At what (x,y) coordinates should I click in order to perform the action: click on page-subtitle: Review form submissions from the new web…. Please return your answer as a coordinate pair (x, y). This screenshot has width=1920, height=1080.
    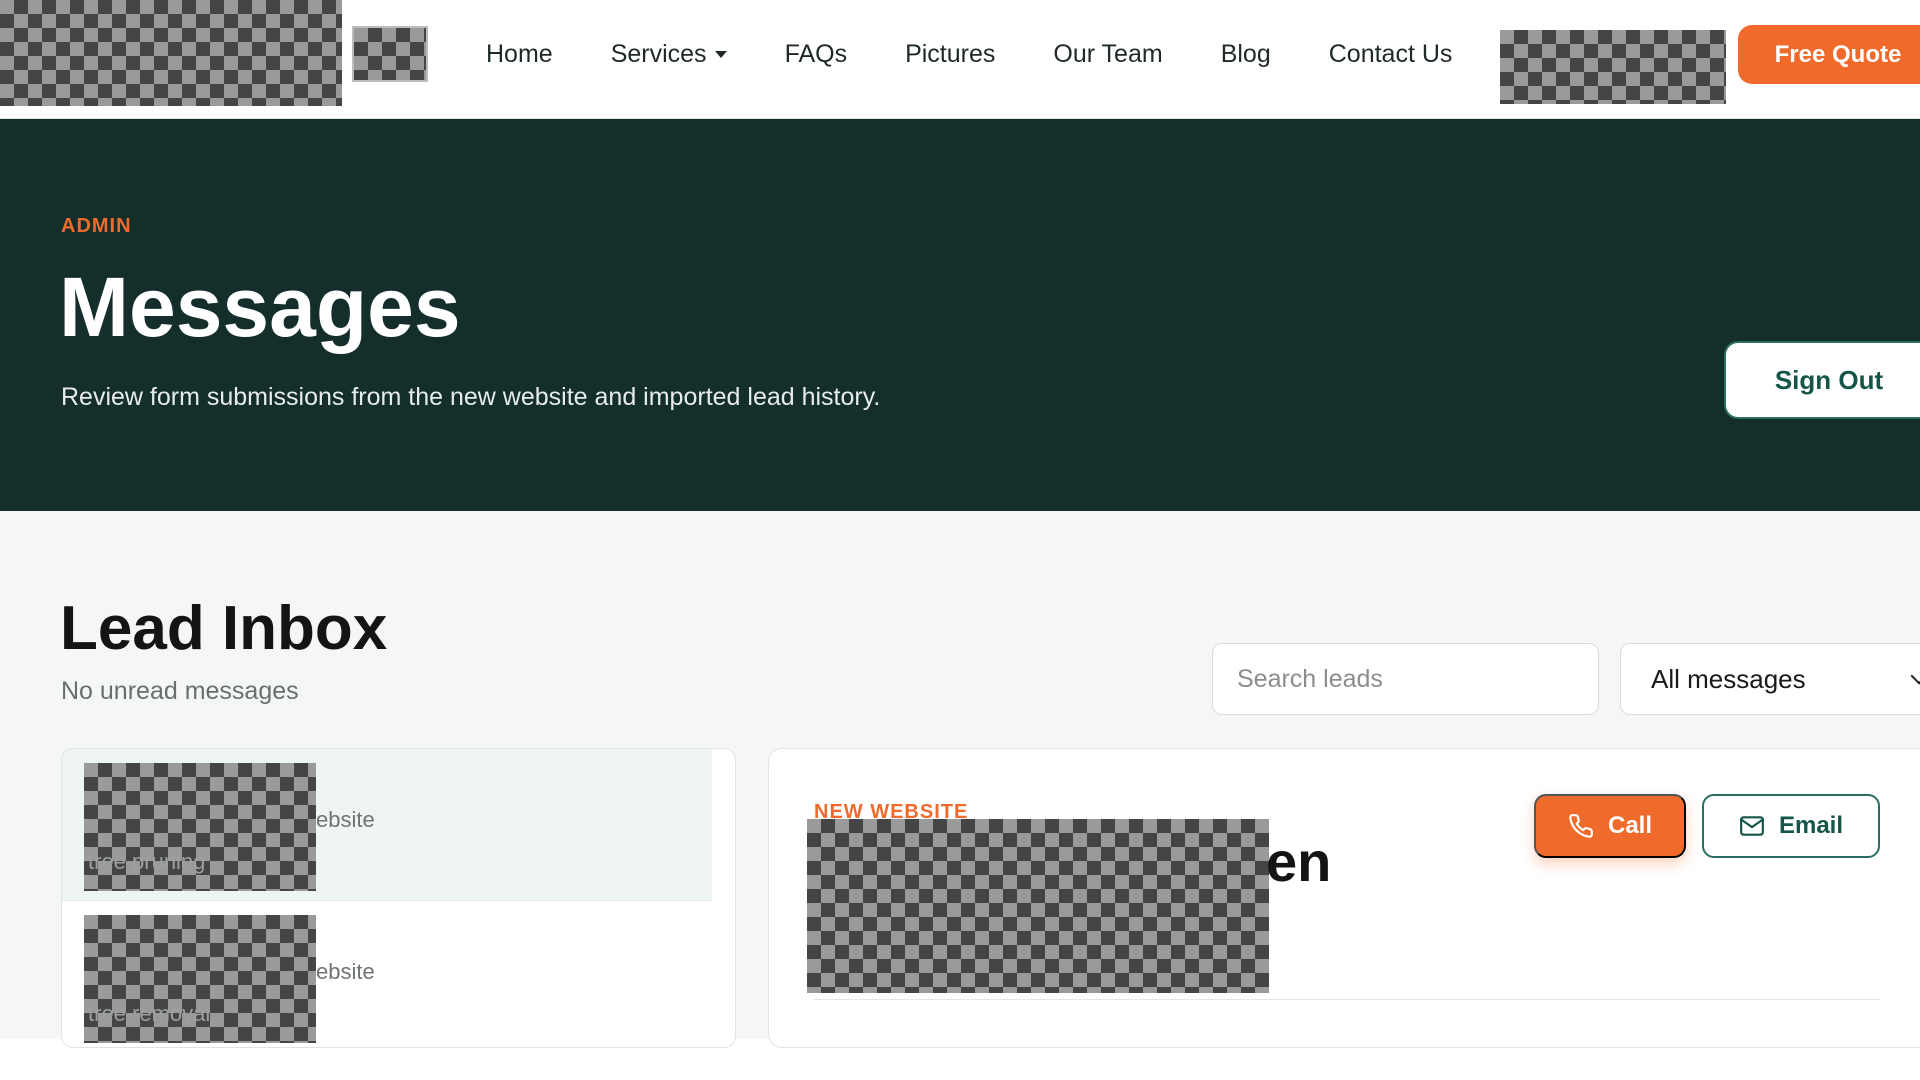
    Looking at the image, I should click on (471, 397).